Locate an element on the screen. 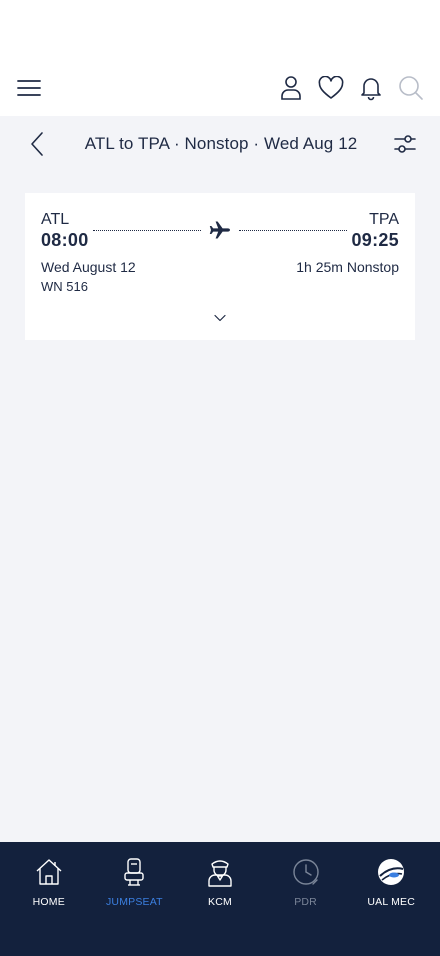 The width and height of the screenshot is (440, 956). home-icon is located at coordinates (49, 872).